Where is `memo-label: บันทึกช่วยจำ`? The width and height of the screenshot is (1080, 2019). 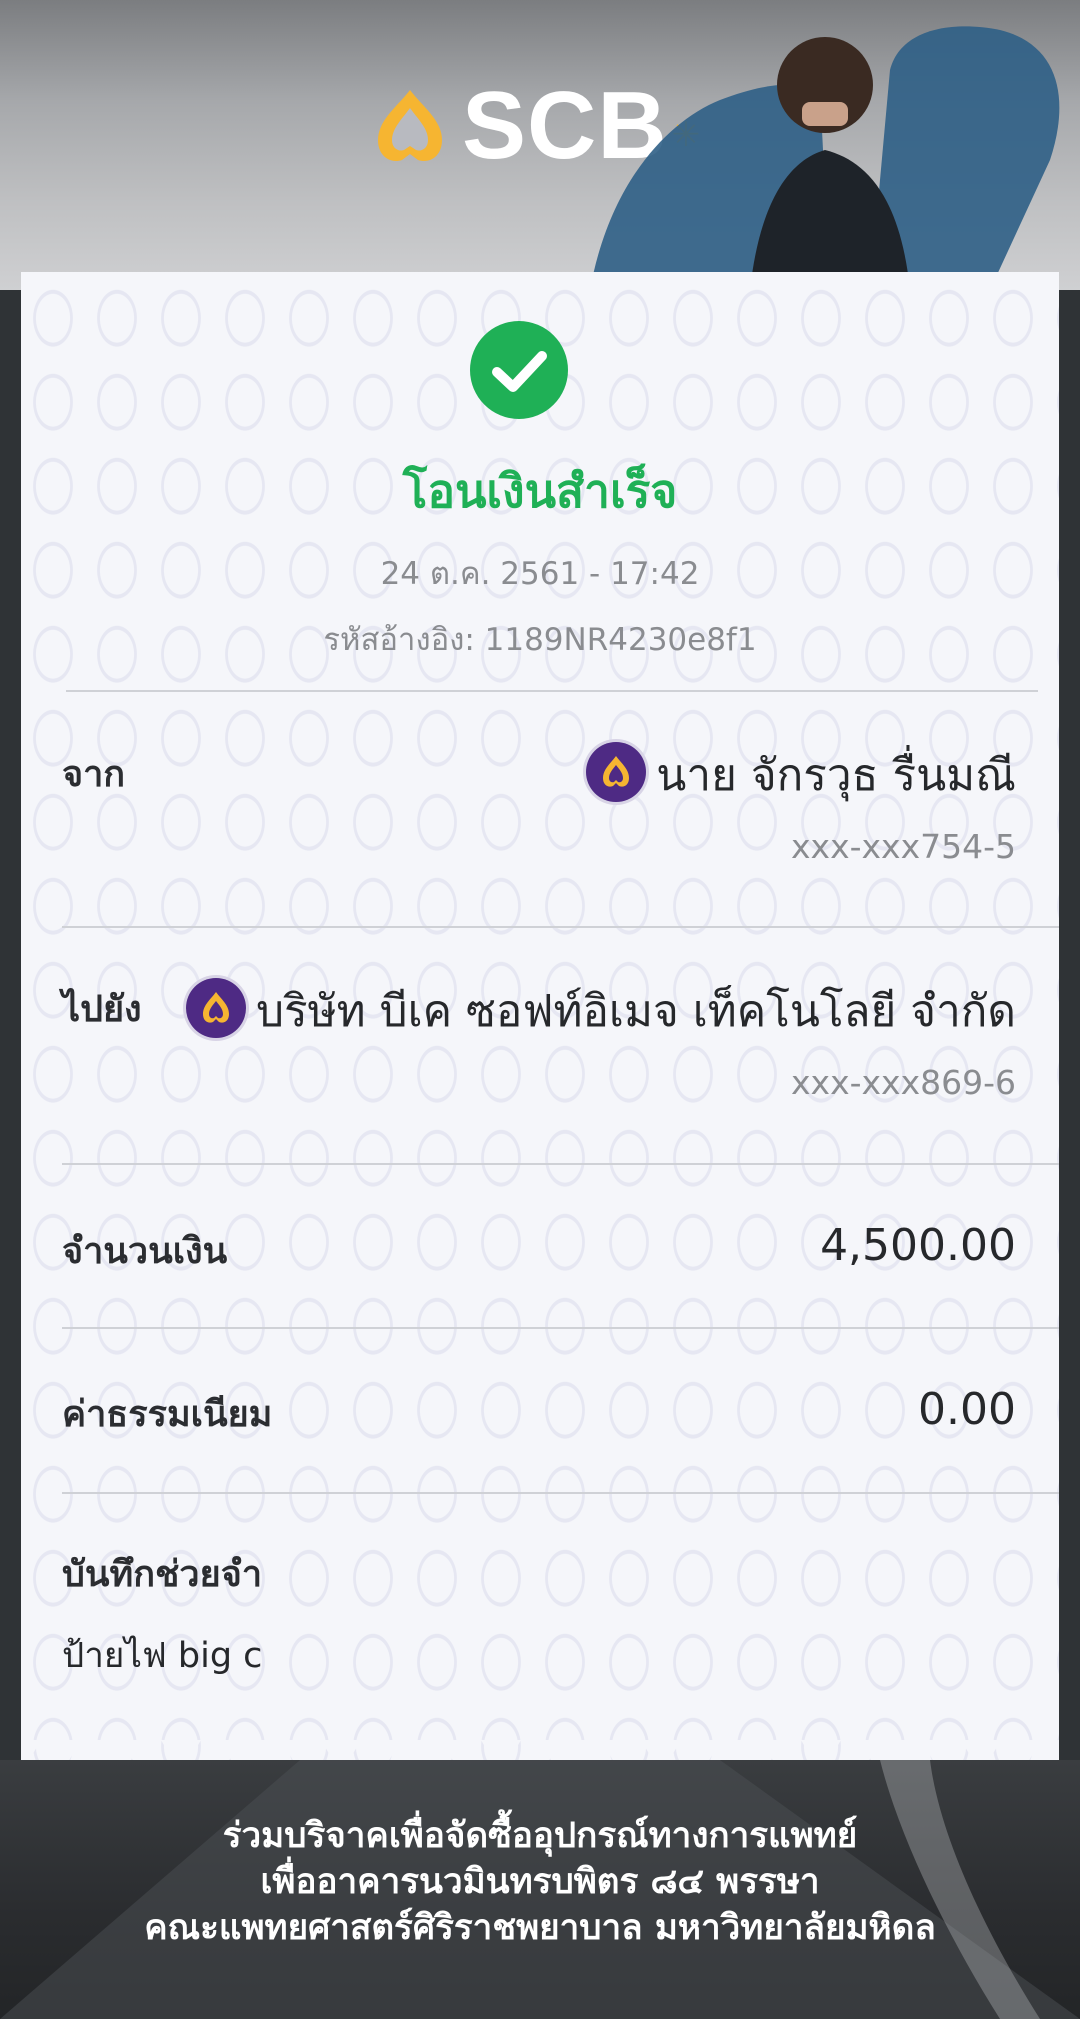 memo-label: บันทึกช่วยจำ is located at coordinates (162, 1574).